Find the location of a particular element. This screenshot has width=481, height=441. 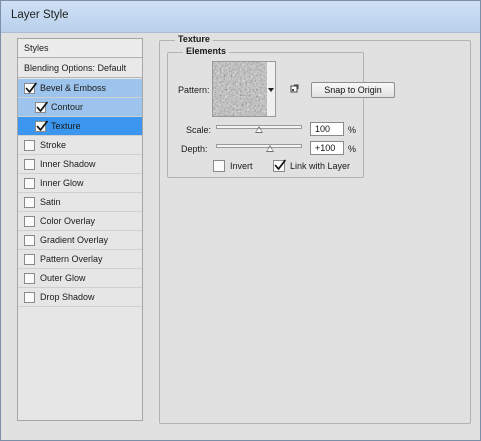

chevron-down-icon is located at coordinates (271, 90).